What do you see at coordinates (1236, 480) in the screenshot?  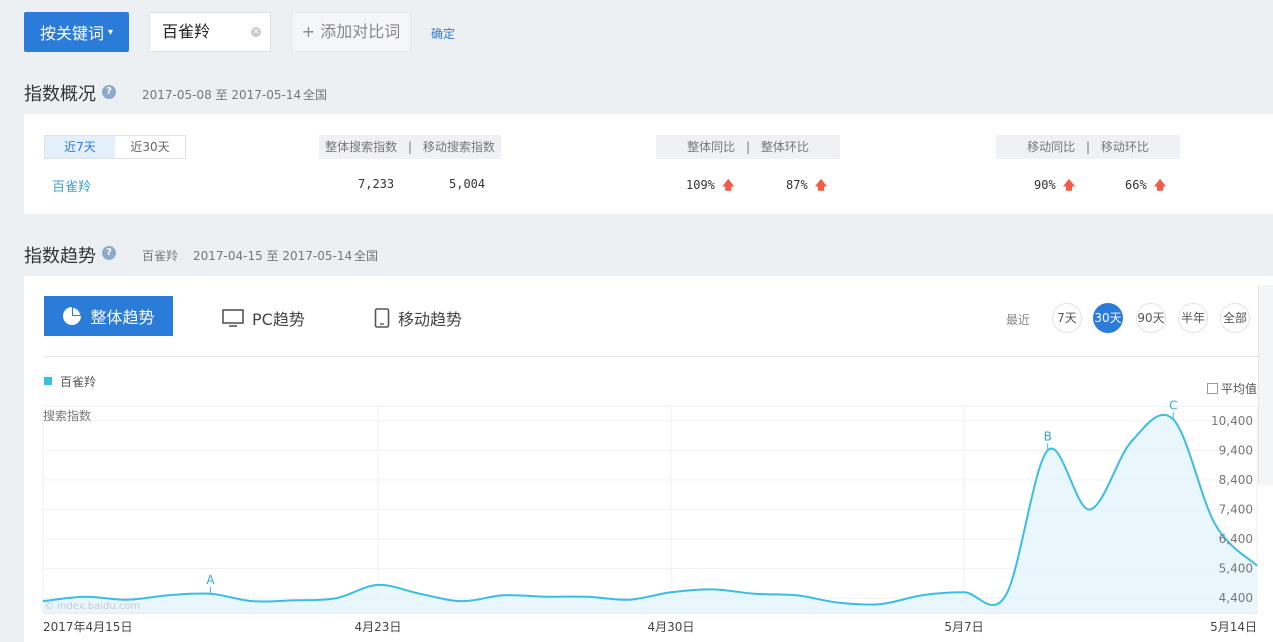 I see `y-tick-label: 8,400` at bounding box center [1236, 480].